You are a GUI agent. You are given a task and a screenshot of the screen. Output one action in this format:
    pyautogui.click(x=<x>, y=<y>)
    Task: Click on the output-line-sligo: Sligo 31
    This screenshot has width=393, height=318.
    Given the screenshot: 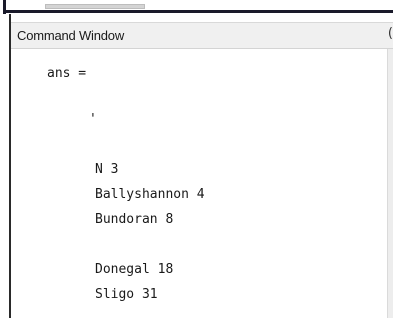 What is the action you would take?
    pyautogui.click(x=126, y=294)
    